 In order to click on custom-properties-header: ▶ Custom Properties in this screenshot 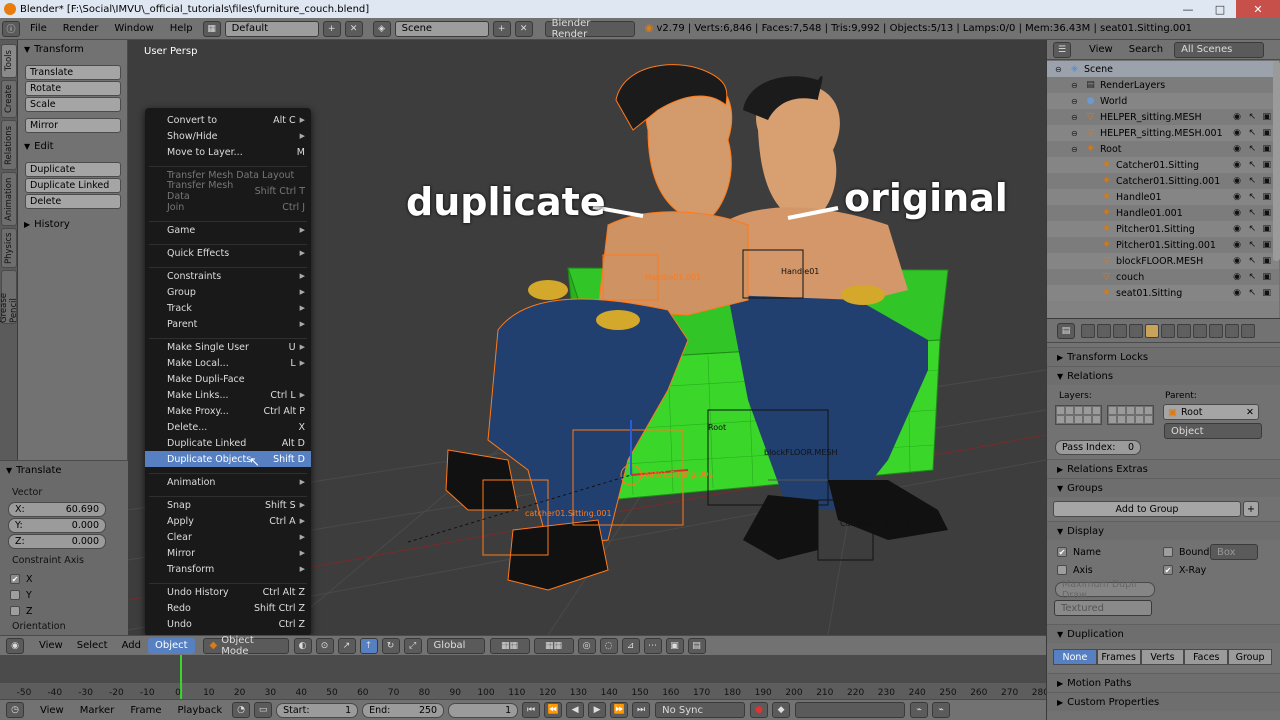, I will do `click(1163, 701)`.